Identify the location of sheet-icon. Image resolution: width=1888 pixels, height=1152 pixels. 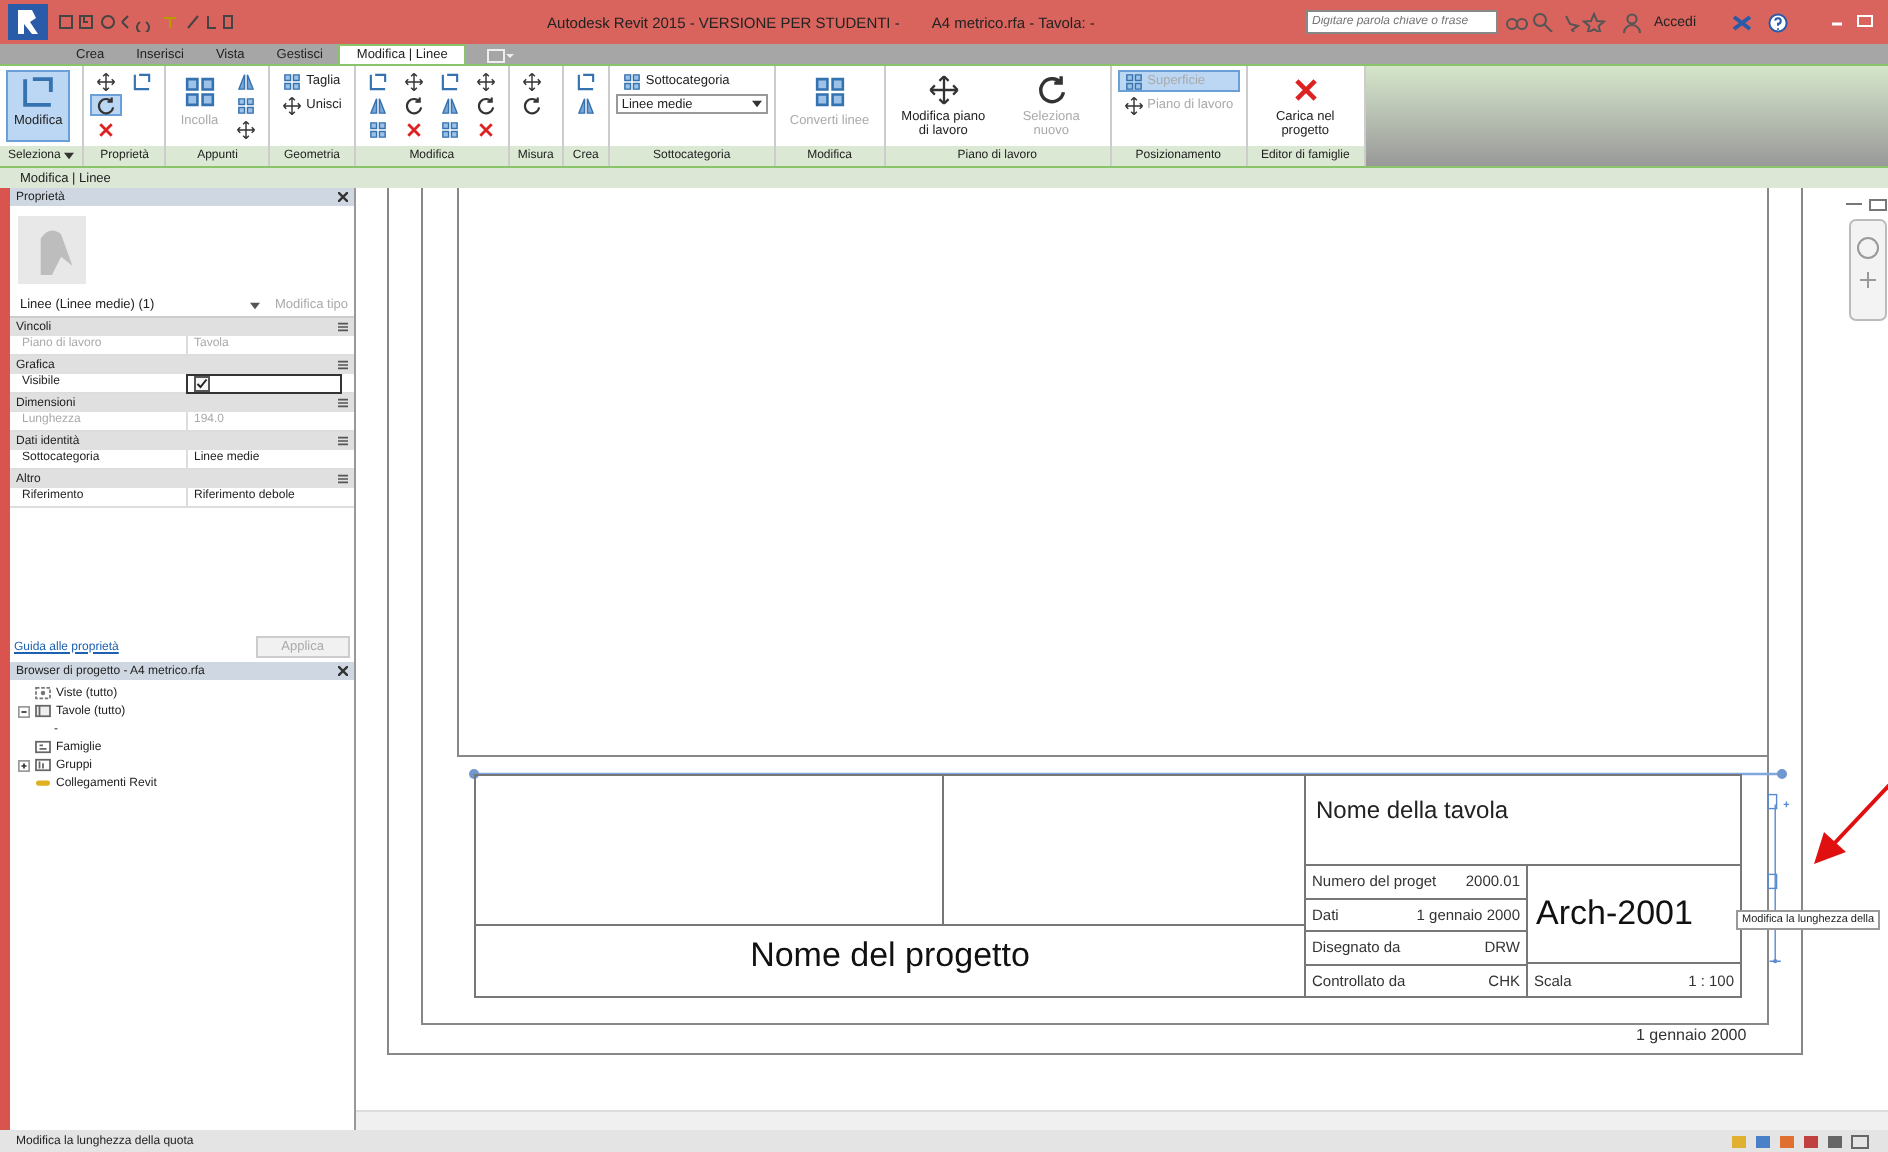
(43, 711).